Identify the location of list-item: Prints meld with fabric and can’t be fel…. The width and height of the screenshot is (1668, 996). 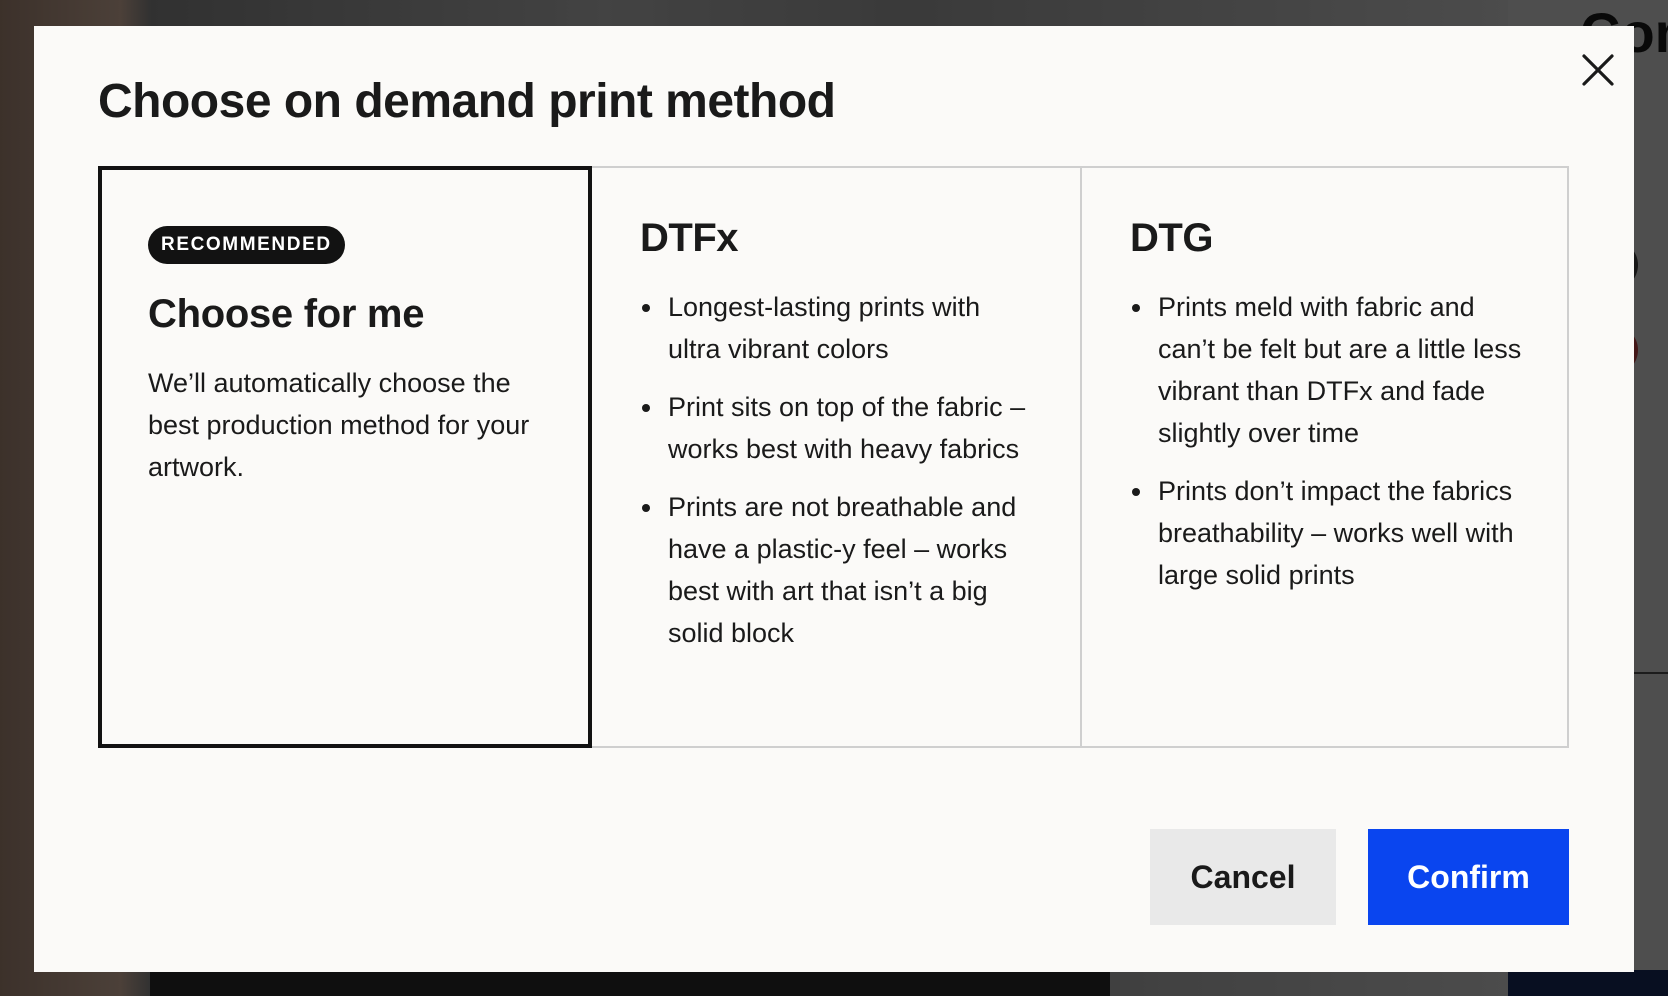
(1328, 370).